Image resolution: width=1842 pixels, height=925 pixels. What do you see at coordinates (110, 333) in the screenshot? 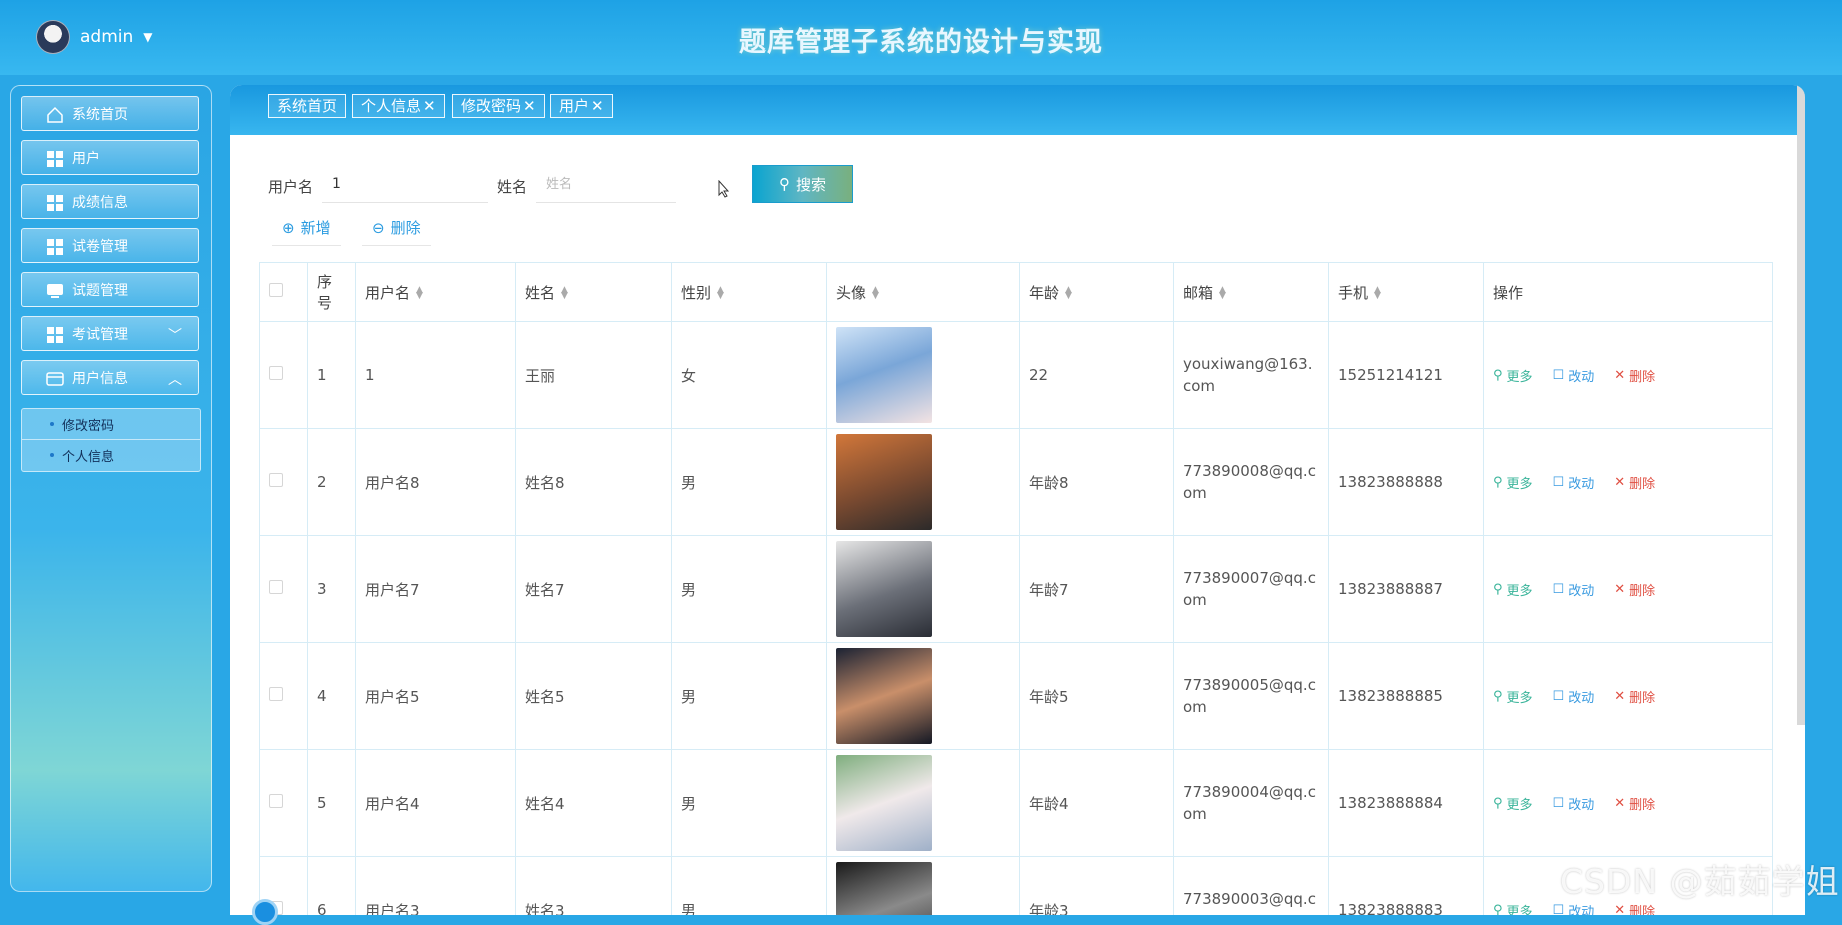
I see `sidebar-item-exams: 考试管理 ﹀` at bounding box center [110, 333].